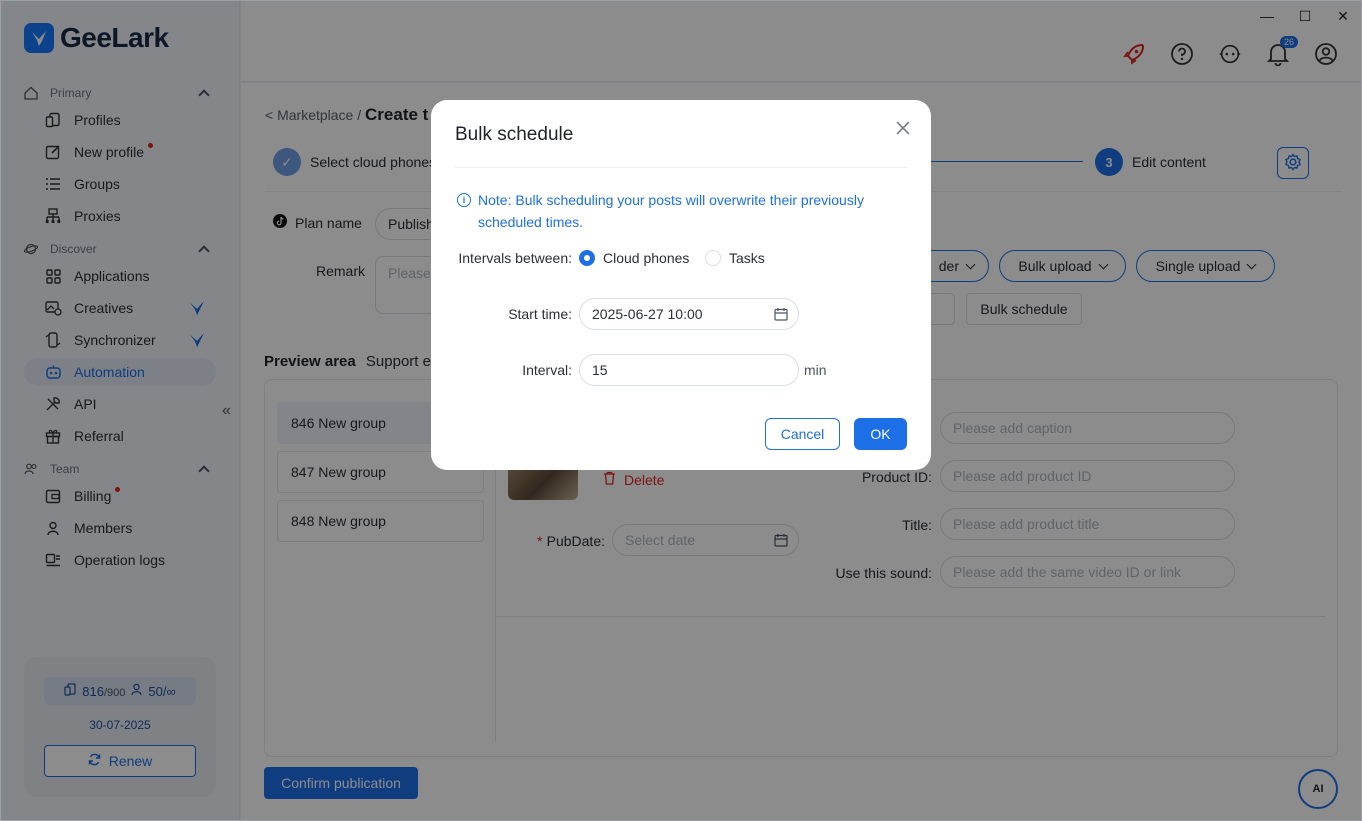 The height and width of the screenshot is (821, 1362). Describe the element at coordinates (681, 167) in the screenshot. I see `divider` at that location.